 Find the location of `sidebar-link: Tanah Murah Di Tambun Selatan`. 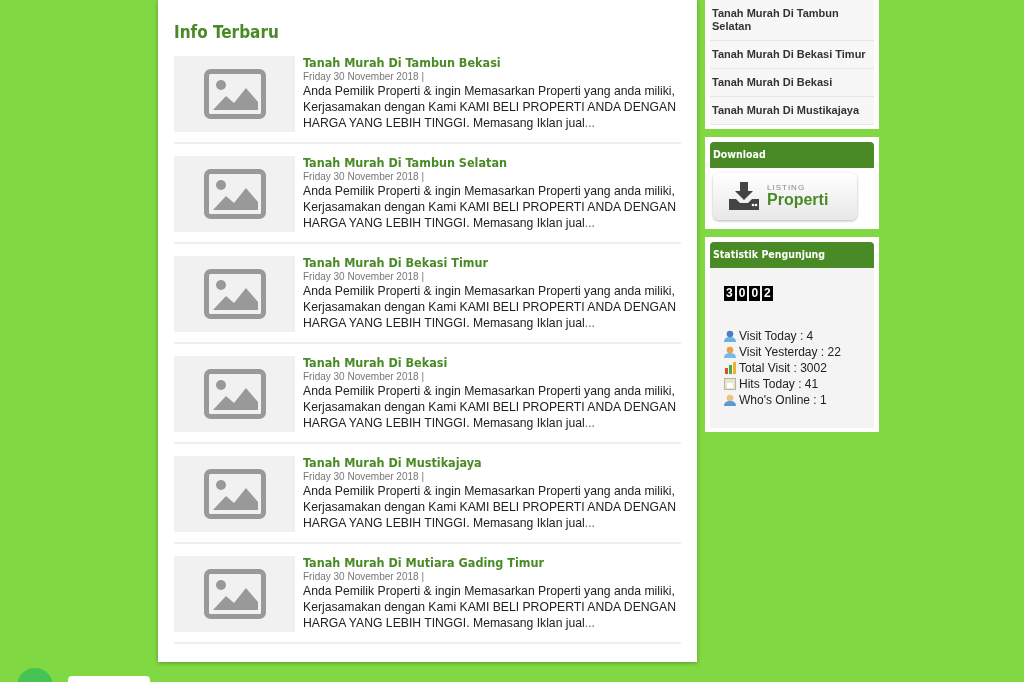

sidebar-link: Tanah Murah Di Tambun Selatan is located at coordinates (792, 20).